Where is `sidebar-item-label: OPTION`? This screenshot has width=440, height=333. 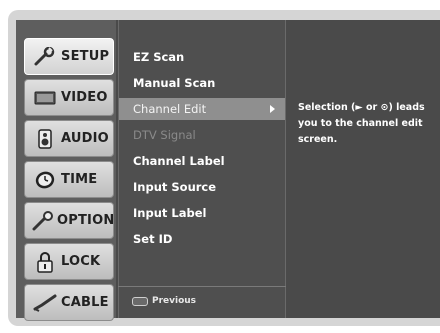
sidebar-item-label: OPTION is located at coordinates (86, 220).